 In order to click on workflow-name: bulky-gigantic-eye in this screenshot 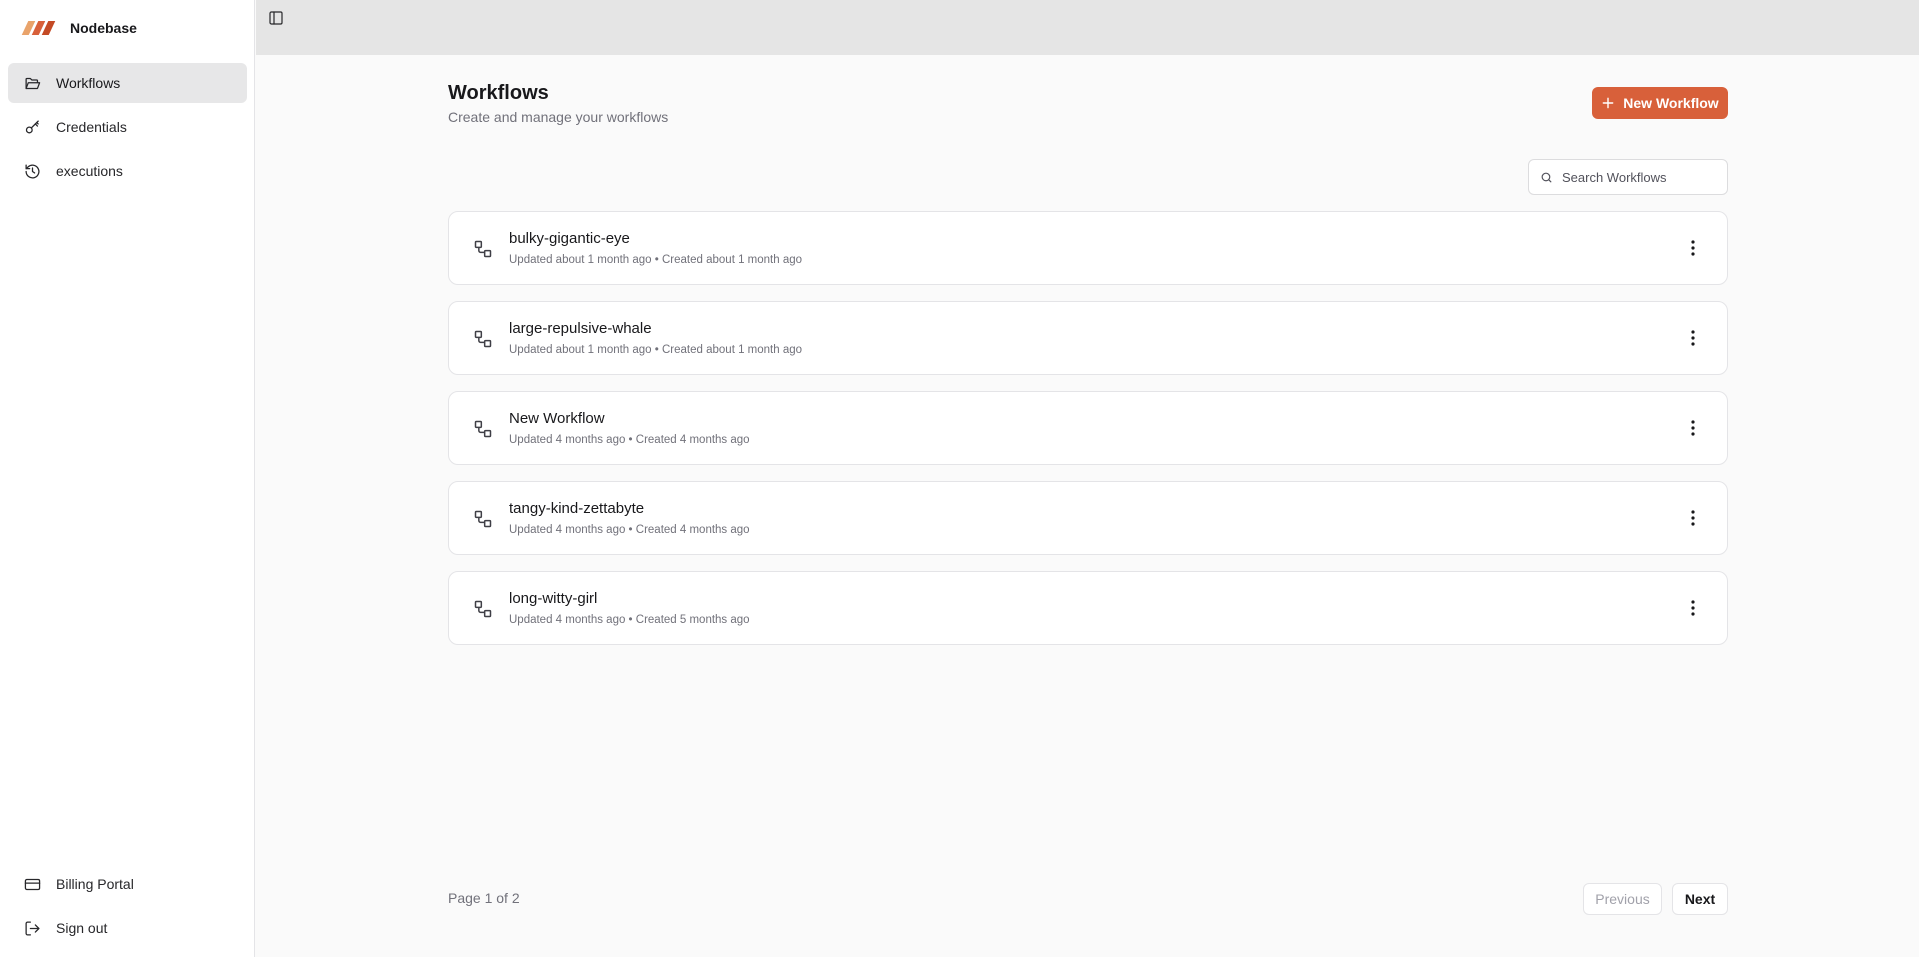, I will do `click(569, 238)`.